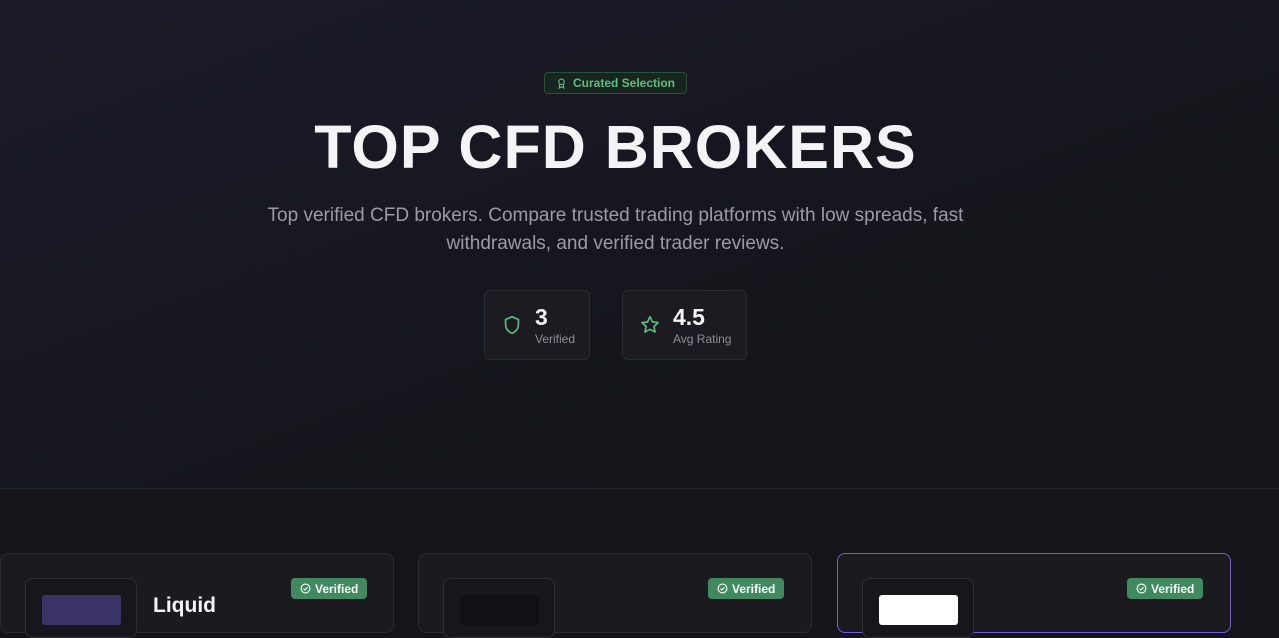  What do you see at coordinates (615, 147) in the screenshot?
I see `page-title: TOP CFD BROKERS` at bounding box center [615, 147].